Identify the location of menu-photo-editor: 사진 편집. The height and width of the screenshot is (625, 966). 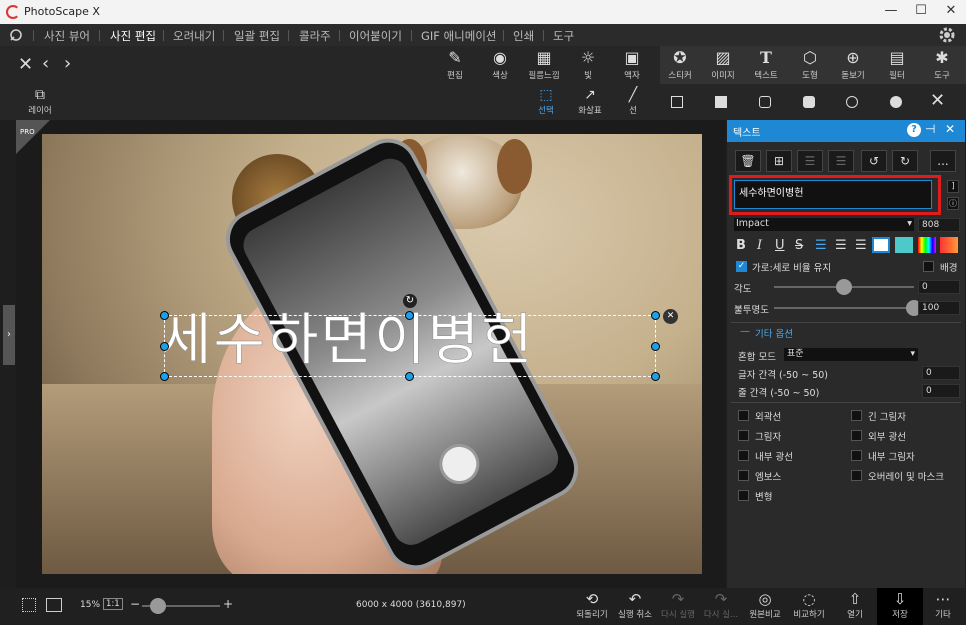
(133, 36).